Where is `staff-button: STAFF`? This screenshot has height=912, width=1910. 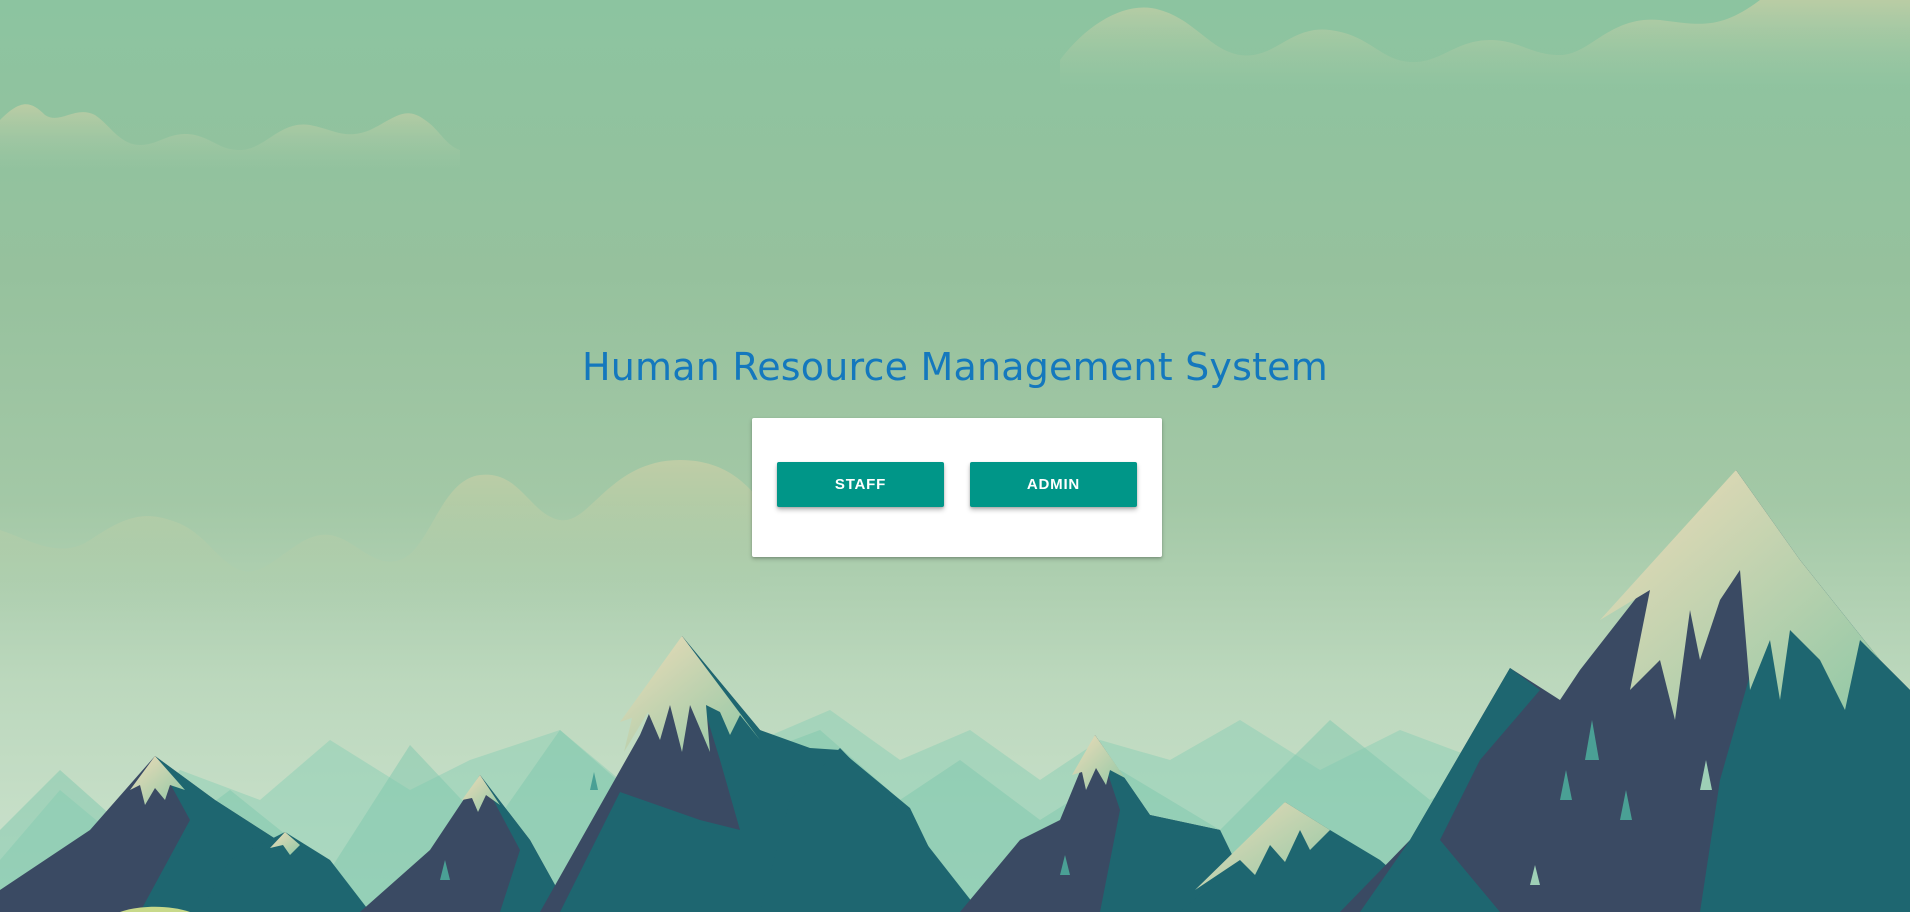
staff-button: STAFF is located at coordinates (860, 484).